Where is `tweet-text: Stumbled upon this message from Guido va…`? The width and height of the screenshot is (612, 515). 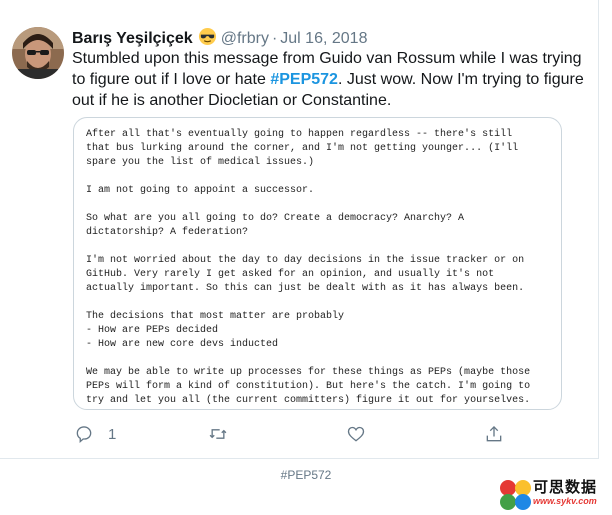 tweet-text: Stumbled upon this message from Guido va… is located at coordinates (334, 79).